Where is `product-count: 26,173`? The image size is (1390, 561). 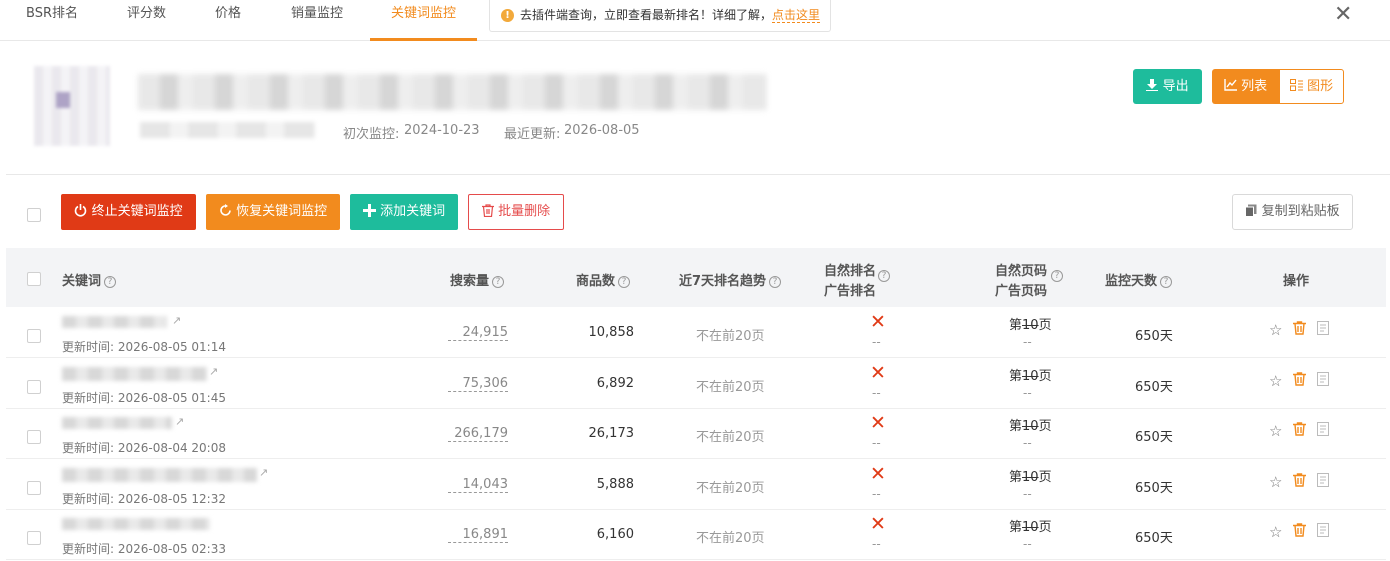 product-count: 26,173 is located at coordinates (611, 433).